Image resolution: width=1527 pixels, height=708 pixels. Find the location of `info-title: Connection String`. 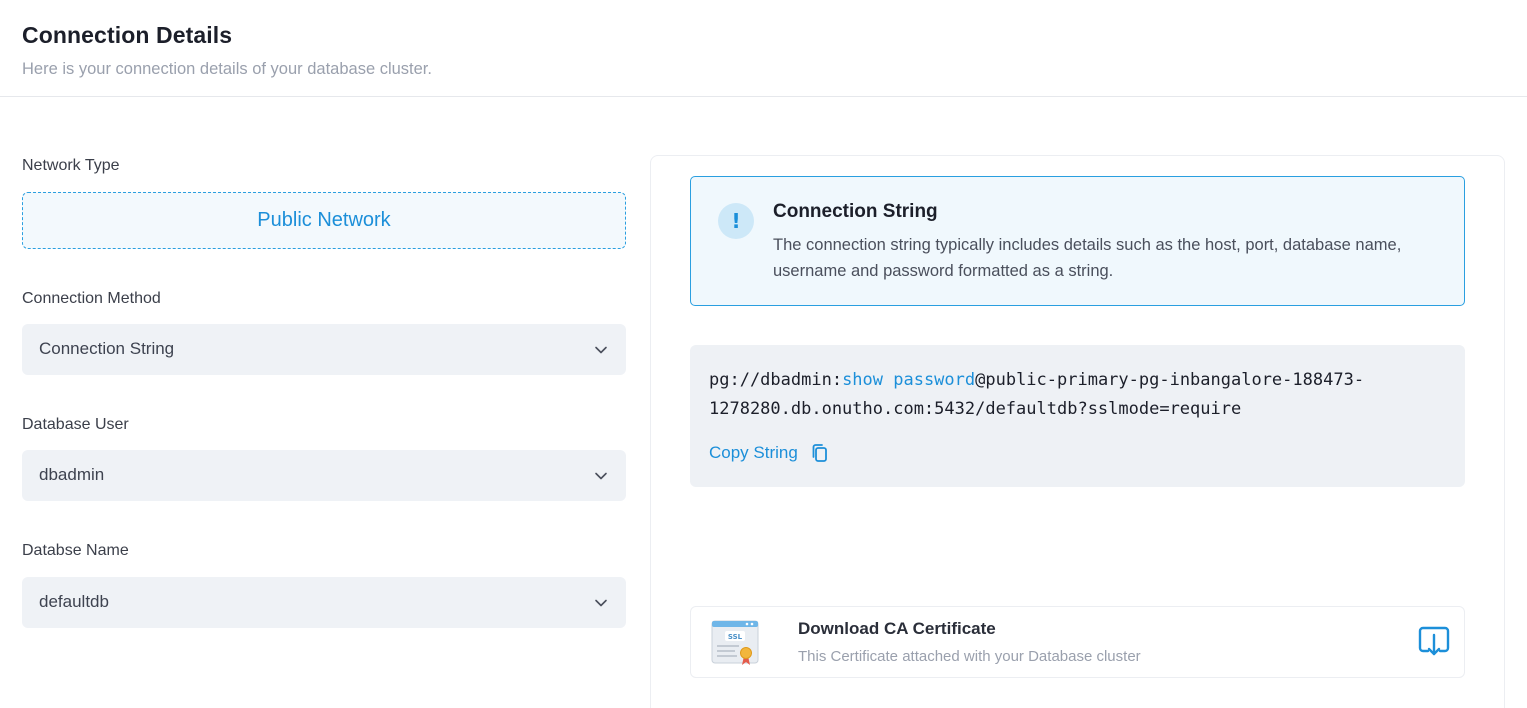

info-title: Connection String is located at coordinates (855, 211).